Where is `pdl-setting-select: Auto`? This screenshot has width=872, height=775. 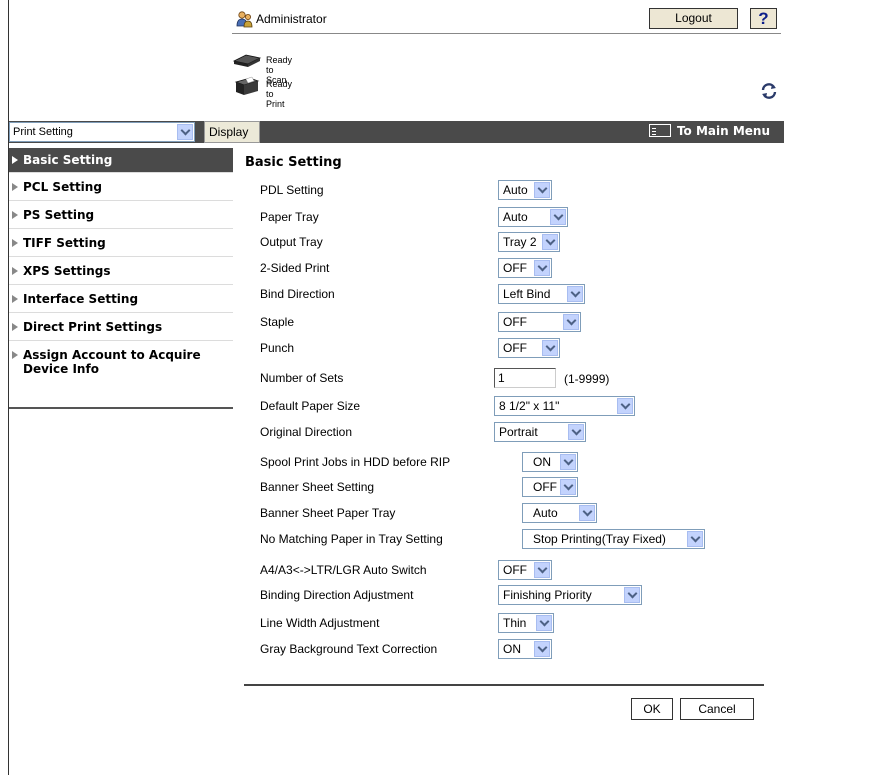
pdl-setting-select: Auto is located at coordinates (525, 190).